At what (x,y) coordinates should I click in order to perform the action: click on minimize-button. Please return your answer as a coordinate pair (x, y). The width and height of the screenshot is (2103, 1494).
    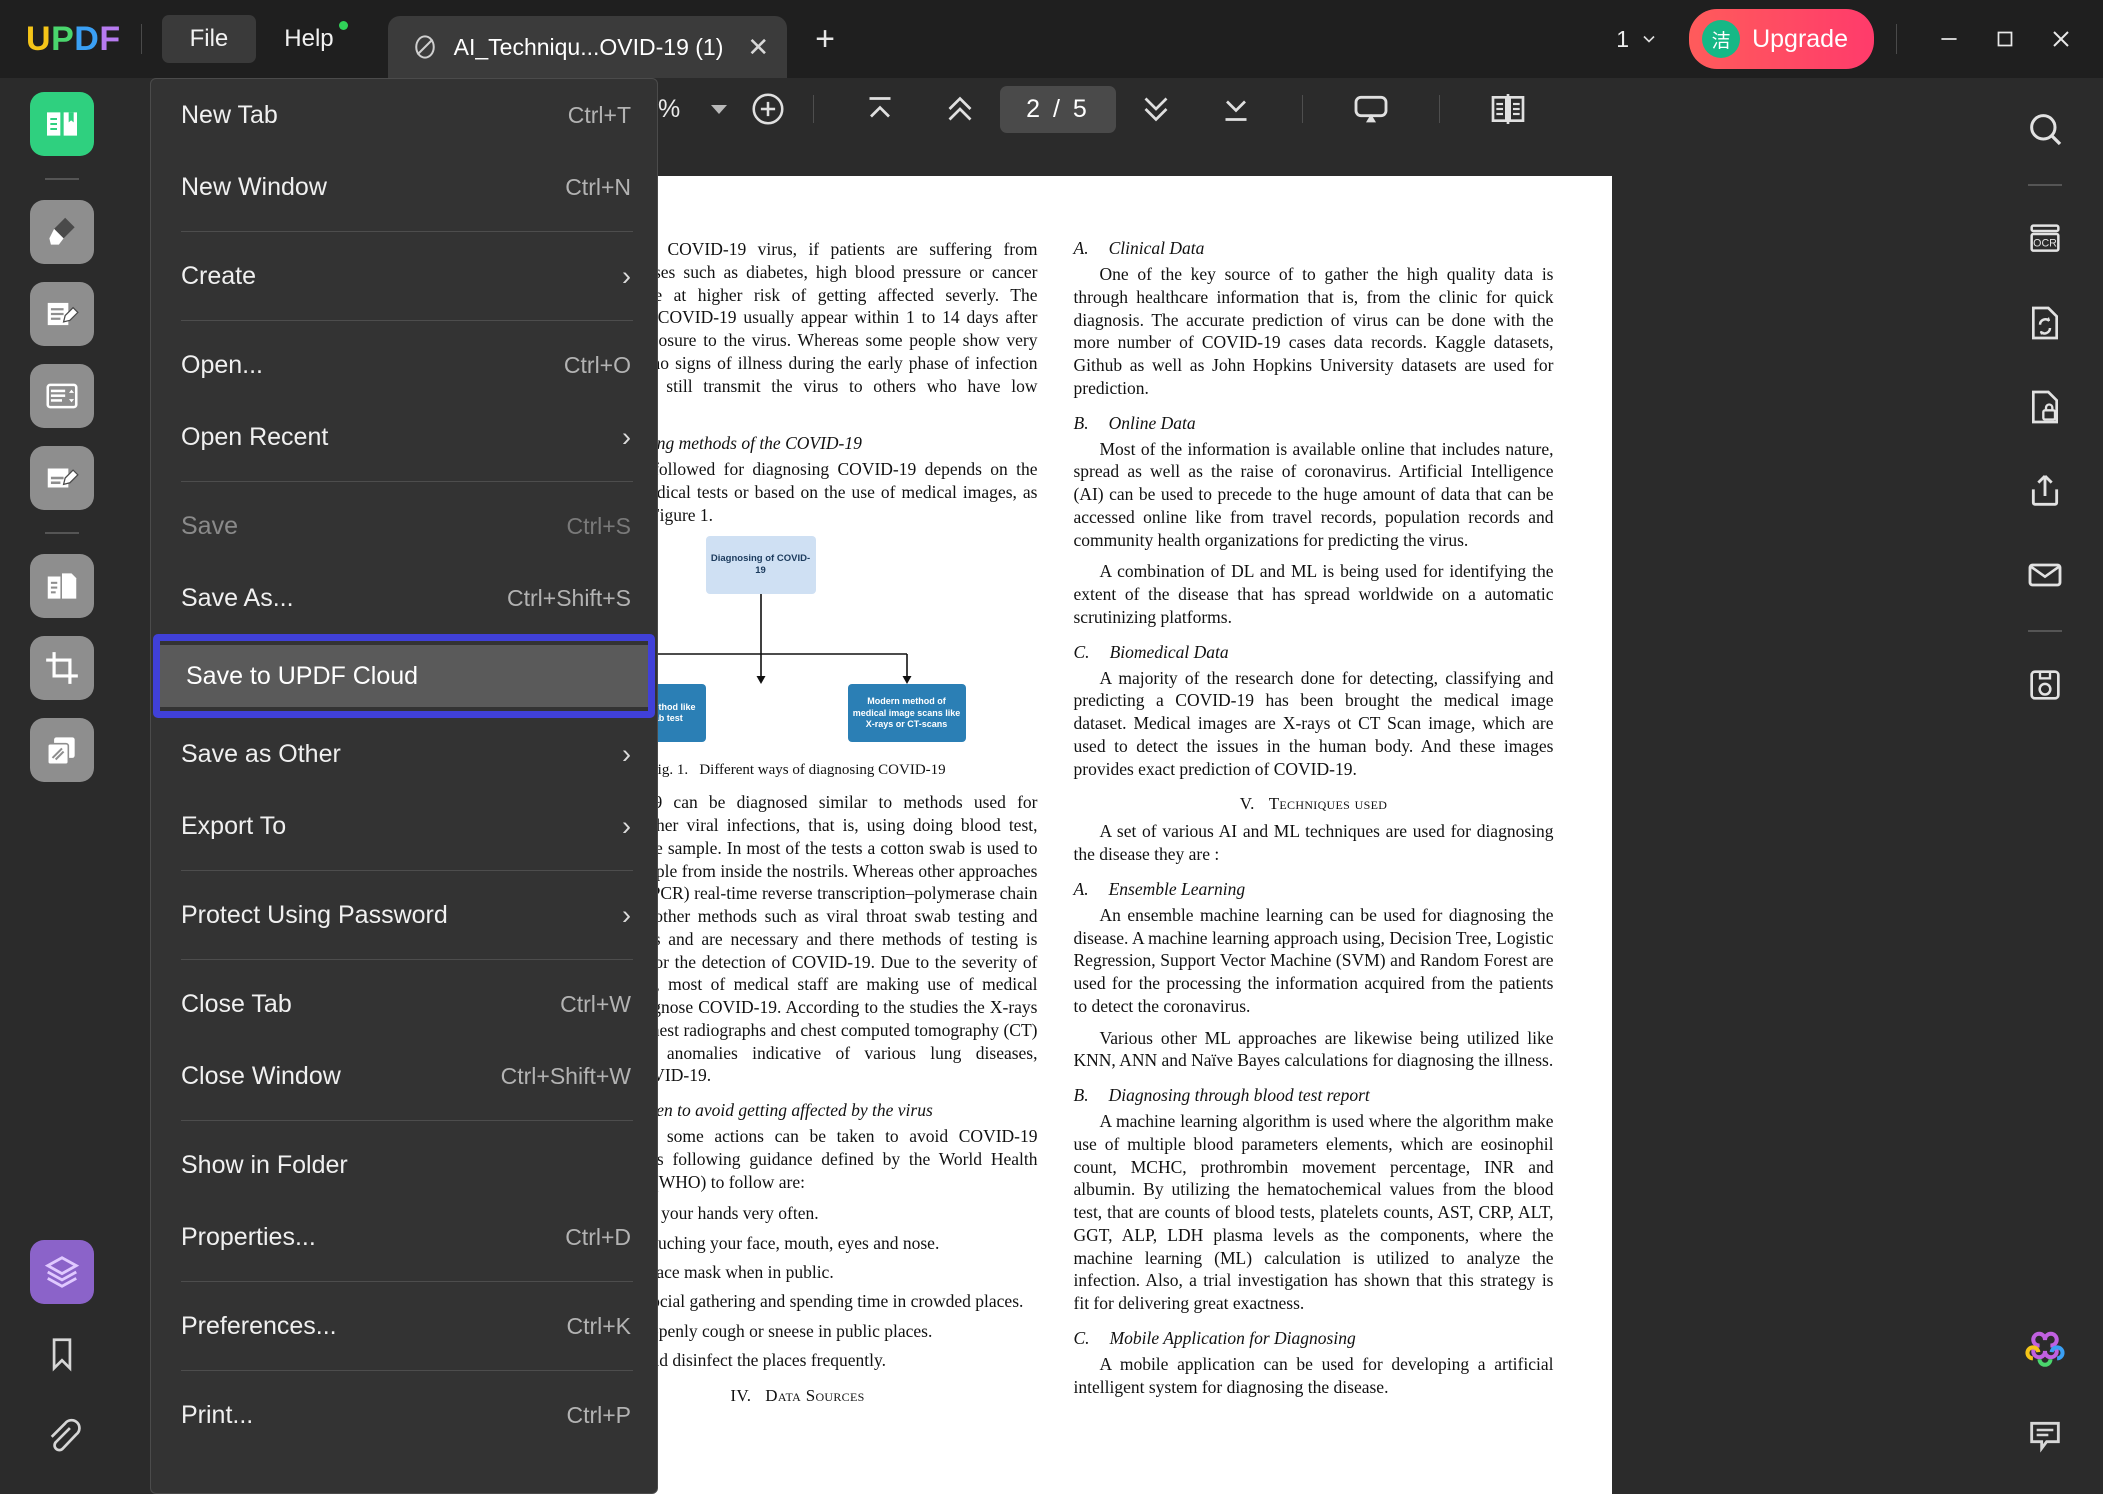
    Looking at the image, I should click on (1949, 39).